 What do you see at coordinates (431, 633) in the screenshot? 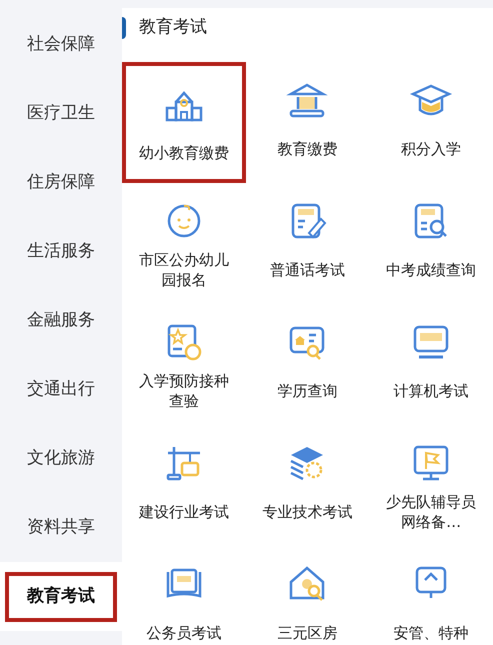
I see `service-label: 安管、特种` at bounding box center [431, 633].